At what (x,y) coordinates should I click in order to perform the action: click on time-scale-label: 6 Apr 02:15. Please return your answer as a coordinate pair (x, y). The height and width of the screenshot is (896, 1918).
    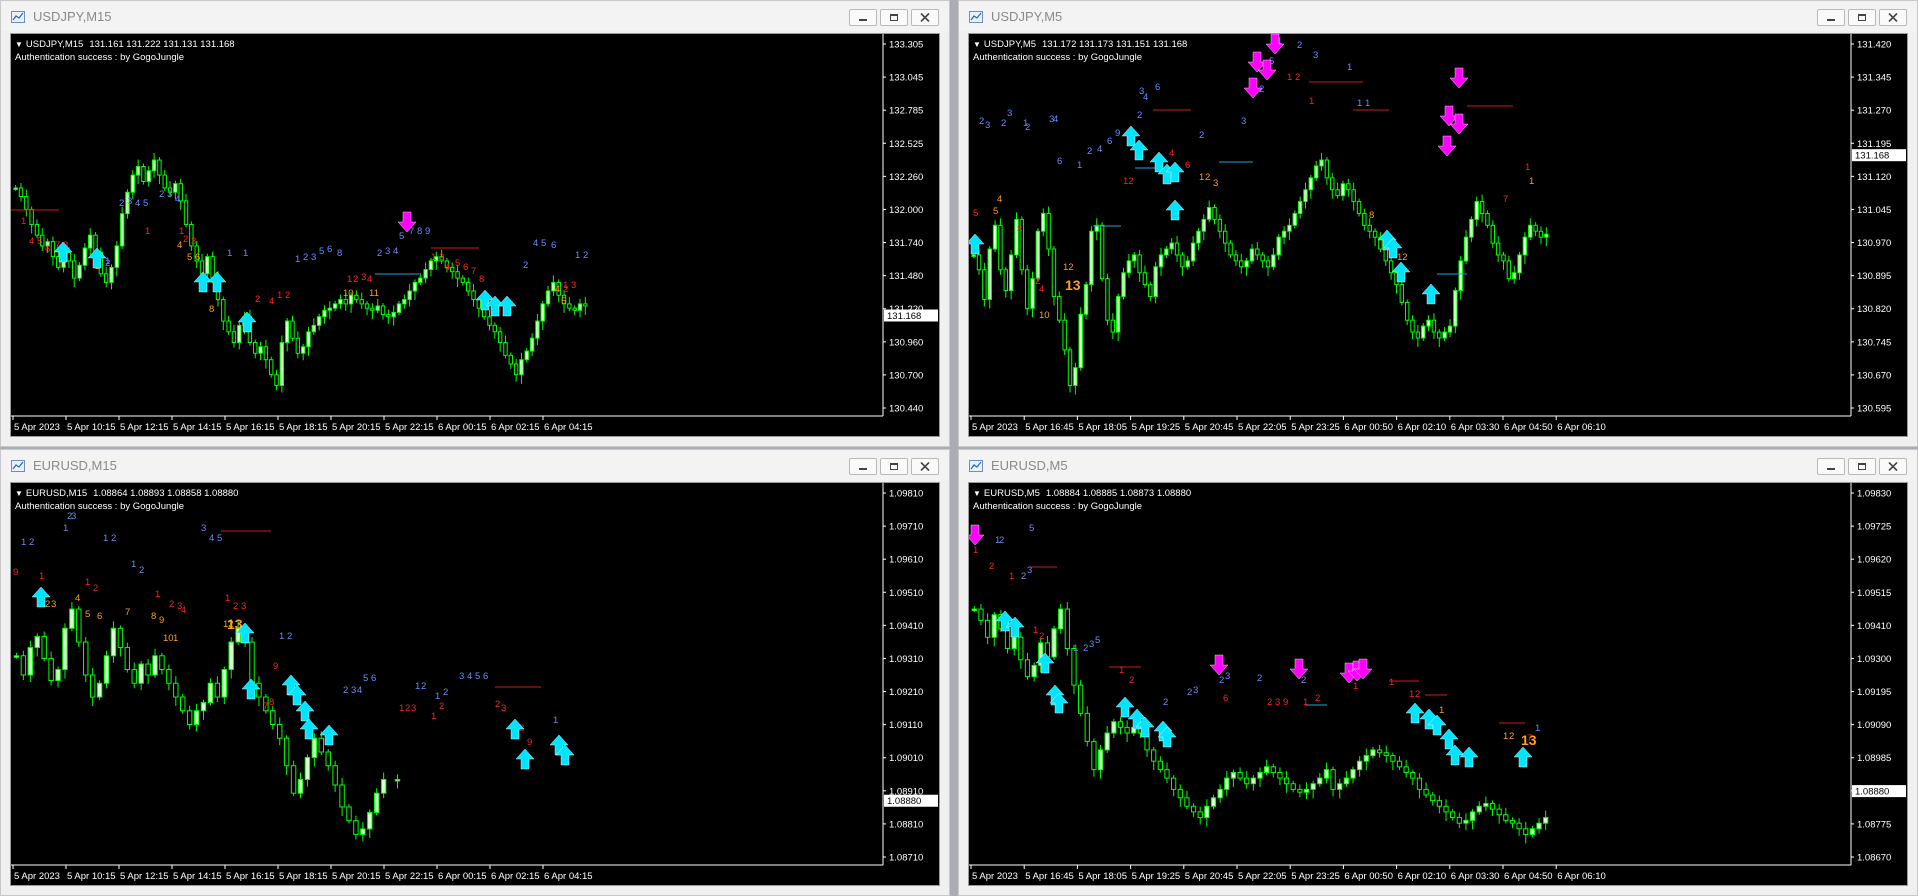
    Looking at the image, I should click on (515, 876).